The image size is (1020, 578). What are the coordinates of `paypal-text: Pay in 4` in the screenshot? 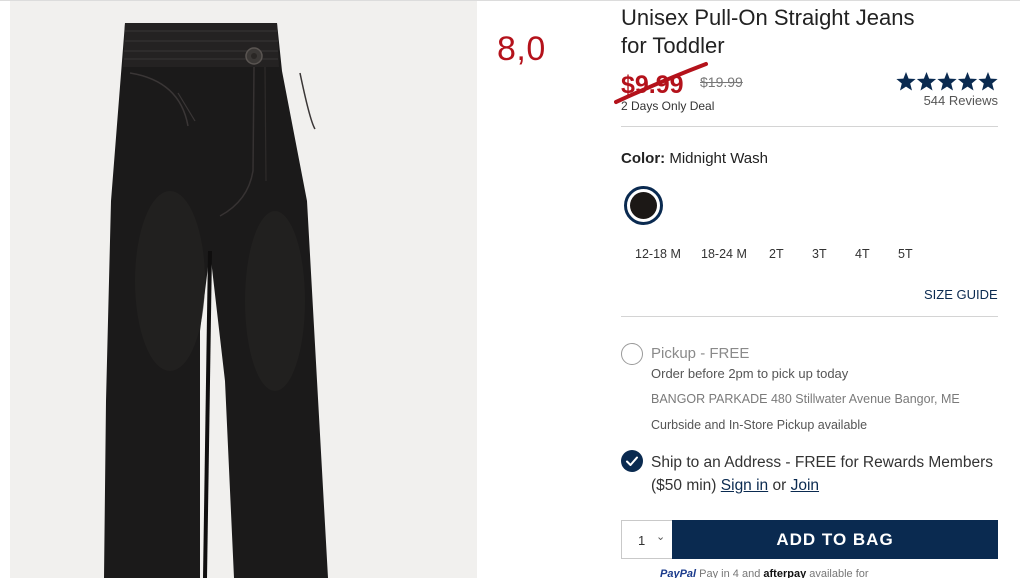 It's located at (719, 573).